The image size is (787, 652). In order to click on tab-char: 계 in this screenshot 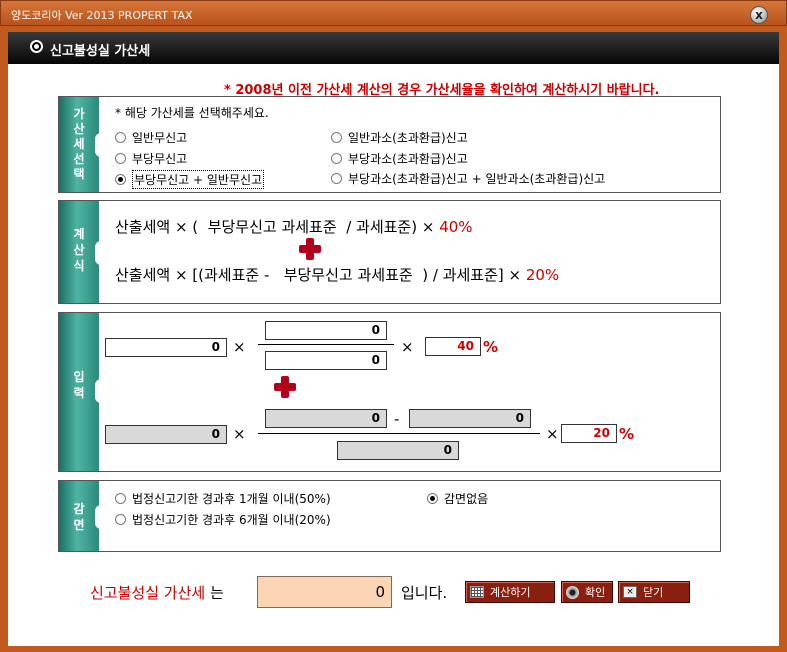, I will do `click(79, 234)`.